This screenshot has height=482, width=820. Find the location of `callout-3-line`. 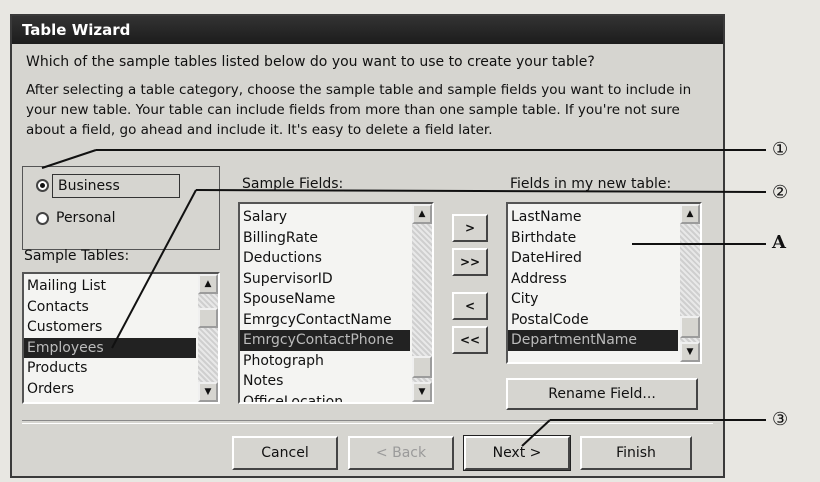

callout-3-line is located at coordinates (536, 433).